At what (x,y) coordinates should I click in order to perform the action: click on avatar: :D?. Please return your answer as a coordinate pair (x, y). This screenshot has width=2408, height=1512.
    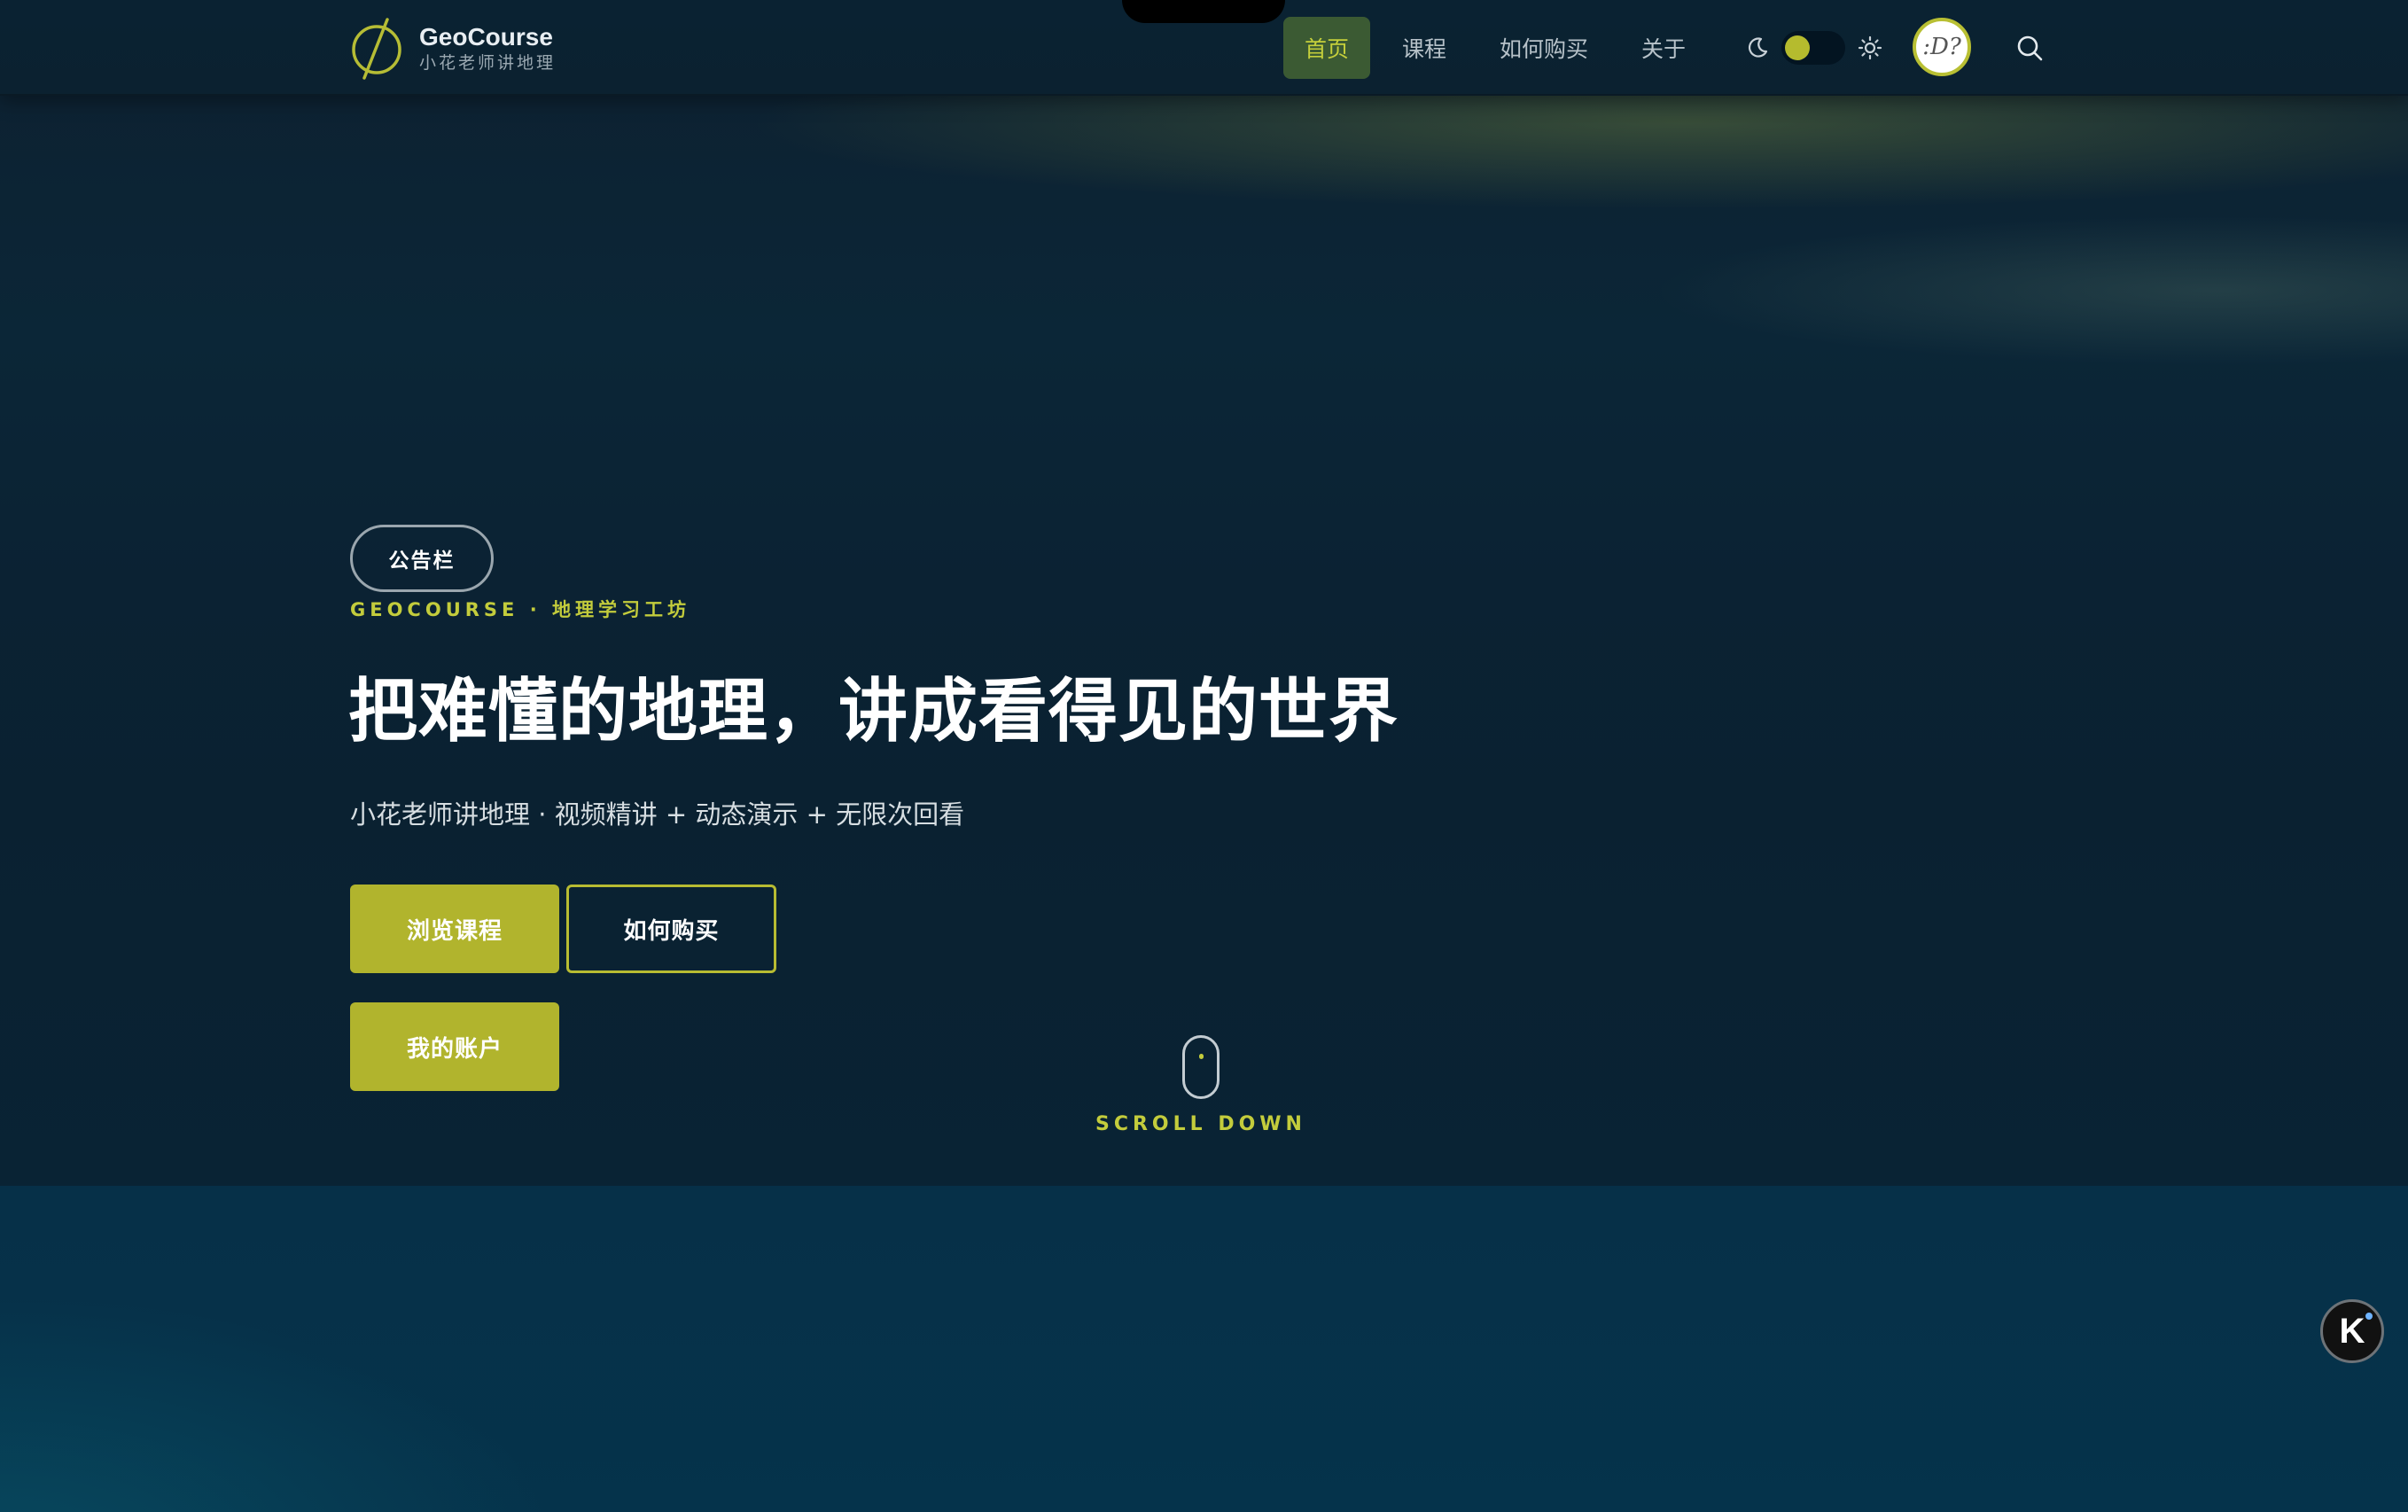
    Looking at the image, I should click on (1942, 47).